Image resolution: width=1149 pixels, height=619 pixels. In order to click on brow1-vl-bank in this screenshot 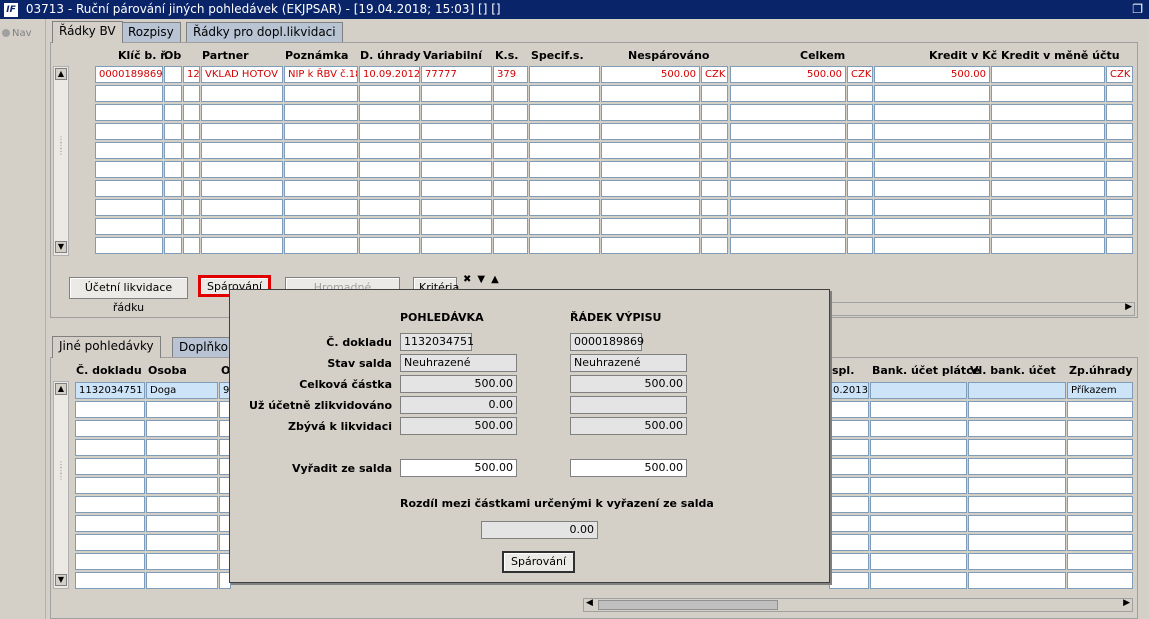, I will do `click(1017, 390)`.